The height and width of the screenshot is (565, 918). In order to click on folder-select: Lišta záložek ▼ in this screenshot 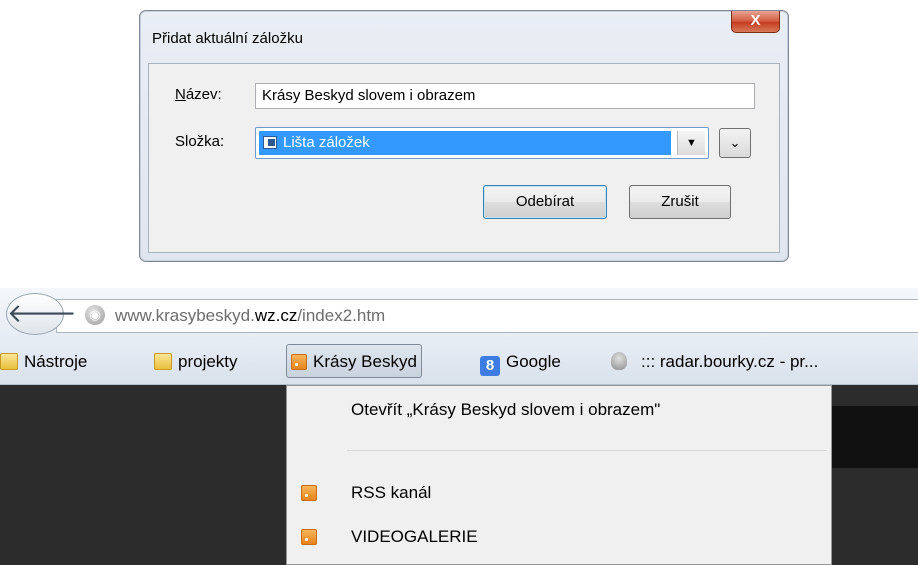, I will do `click(482, 143)`.